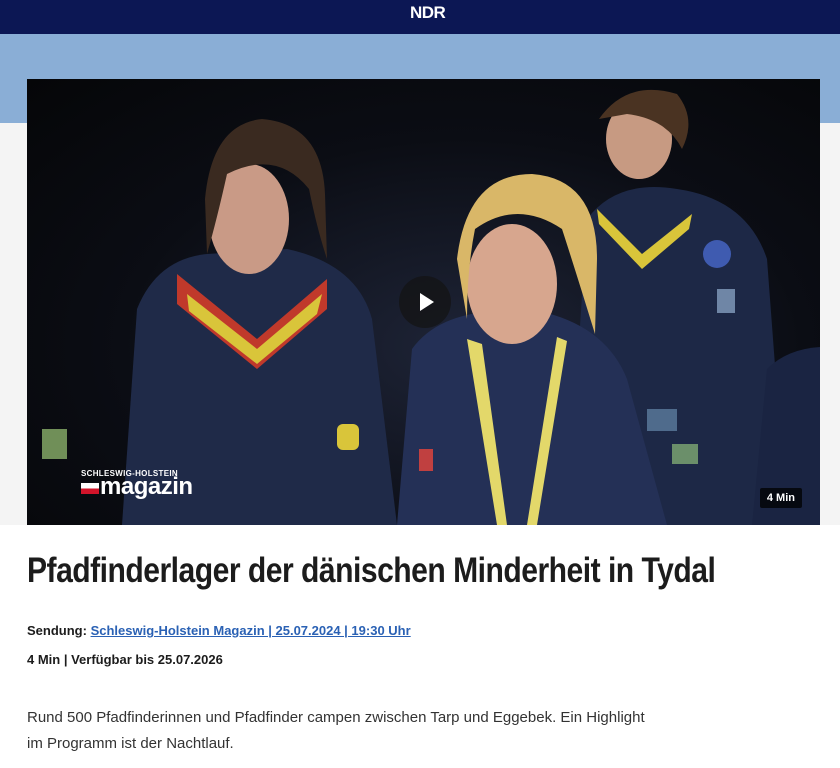 The image size is (840, 768). I want to click on broadcast-logo-name: magazin, so click(146, 486).